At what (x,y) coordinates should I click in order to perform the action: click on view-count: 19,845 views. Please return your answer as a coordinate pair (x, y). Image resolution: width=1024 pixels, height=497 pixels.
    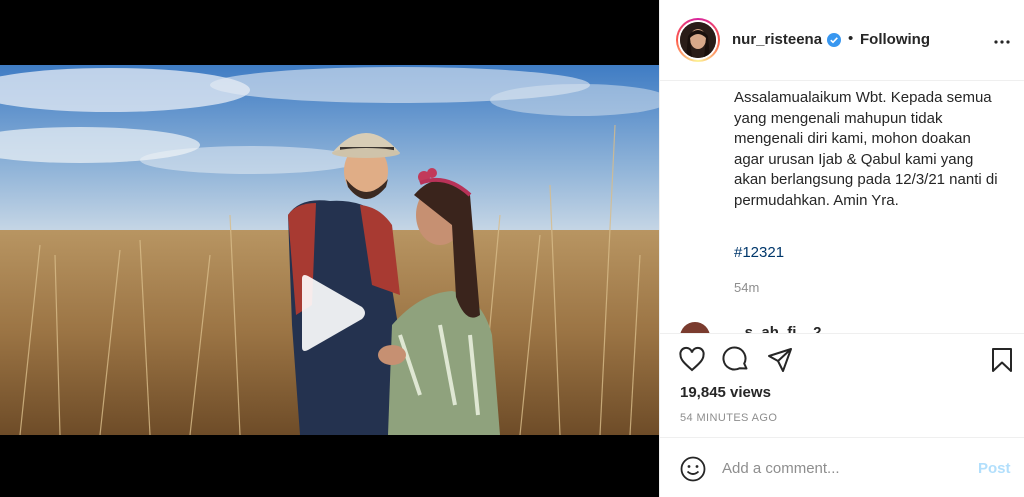
    Looking at the image, I should click on (725, 392).